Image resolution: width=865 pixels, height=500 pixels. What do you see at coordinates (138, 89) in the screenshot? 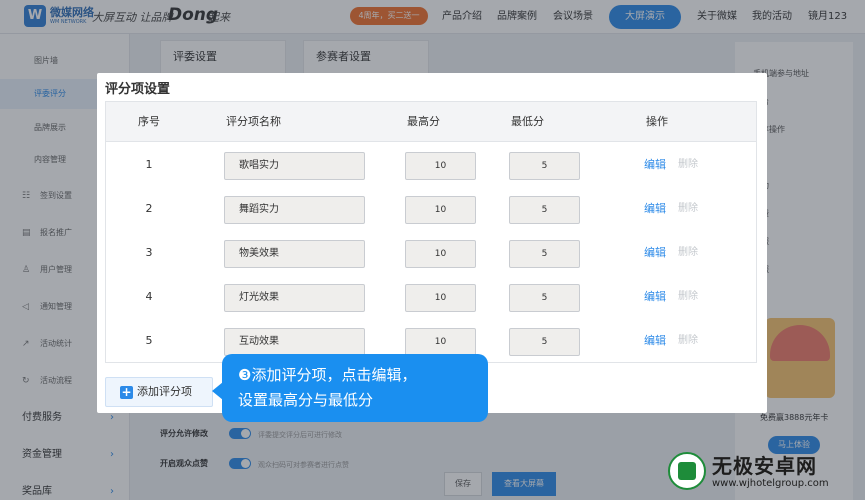
I see `dialog-title: 评分项设置` at bounding box center [138, 89].